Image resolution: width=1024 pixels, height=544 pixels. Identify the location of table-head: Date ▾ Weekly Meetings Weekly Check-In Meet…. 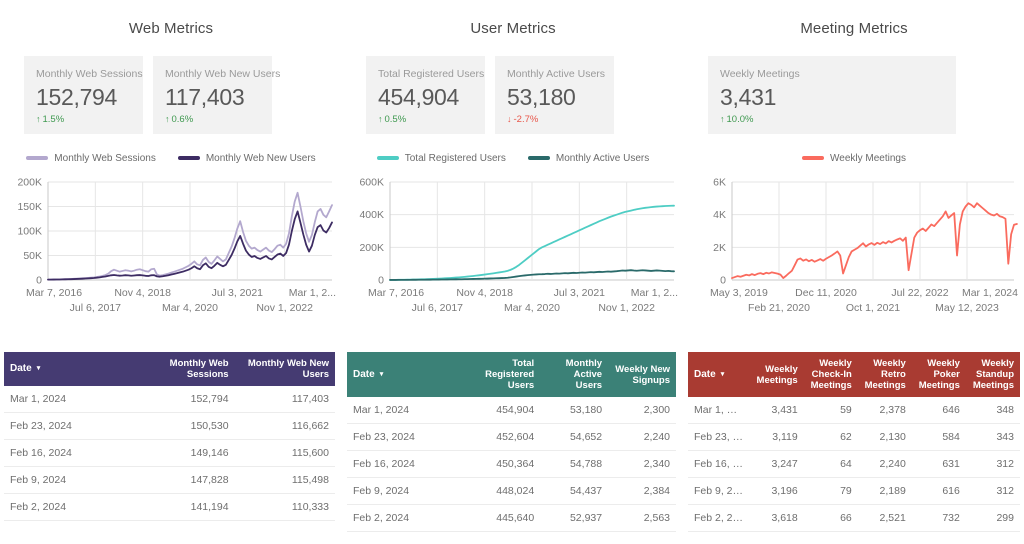
(854, 374).